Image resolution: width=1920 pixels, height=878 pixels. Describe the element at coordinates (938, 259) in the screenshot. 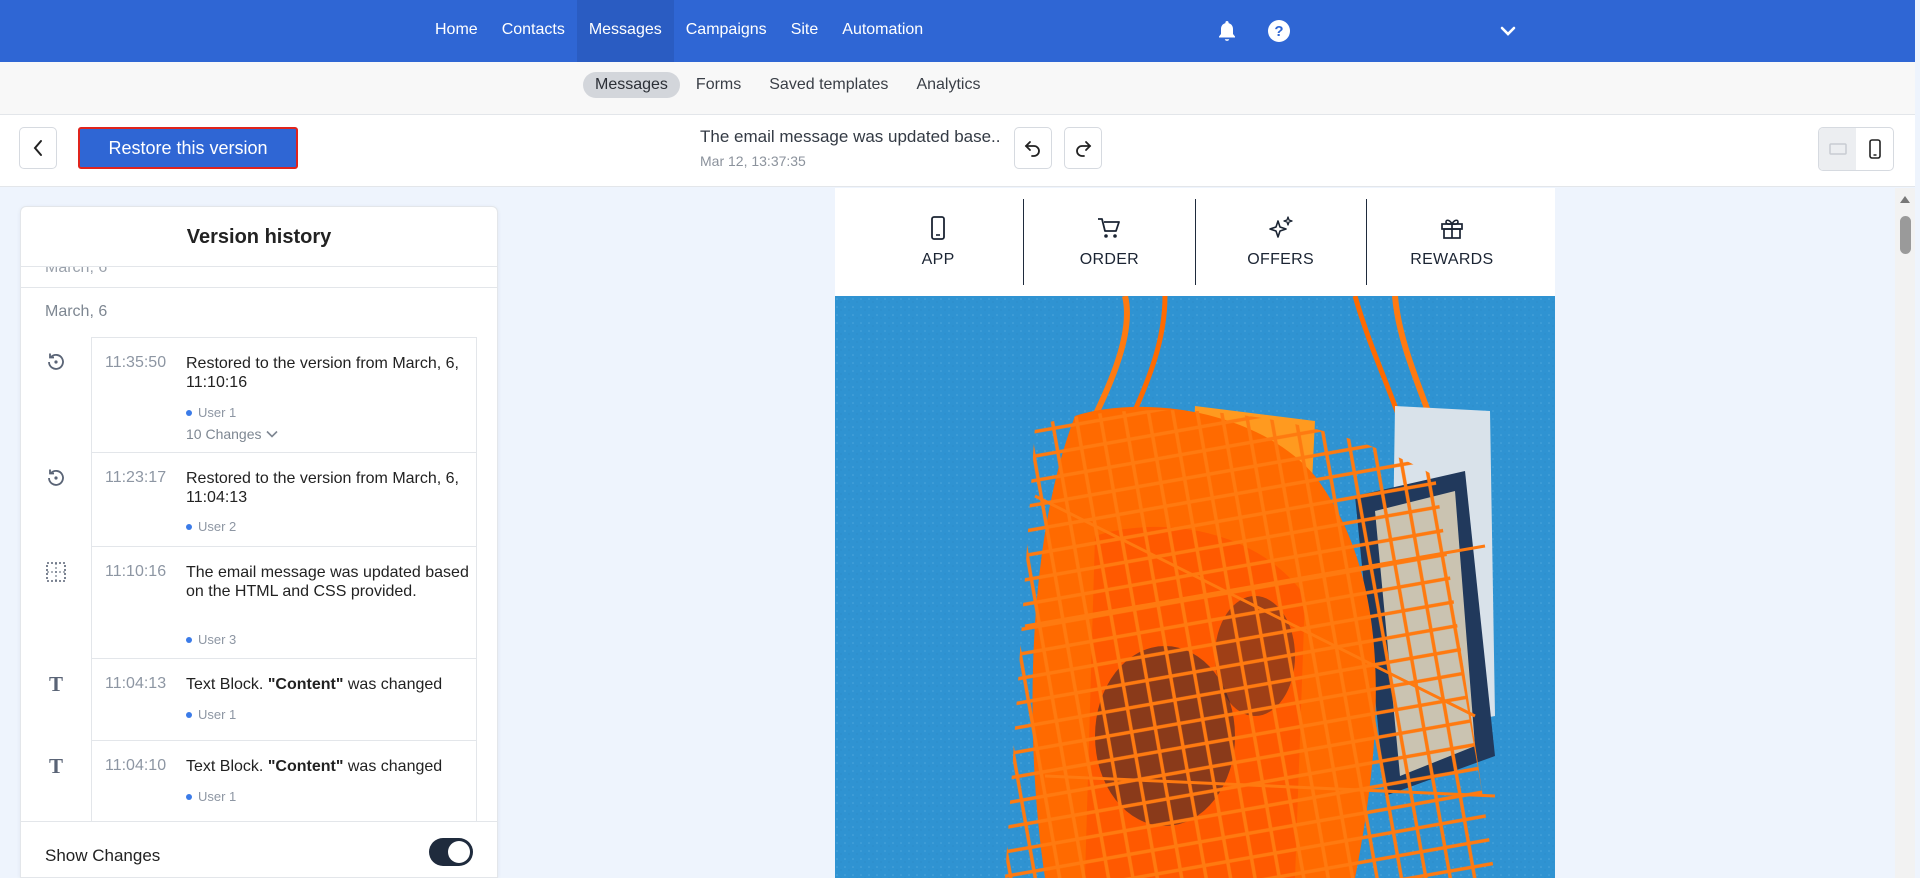

I see `email-nav-label: APP` at that location.